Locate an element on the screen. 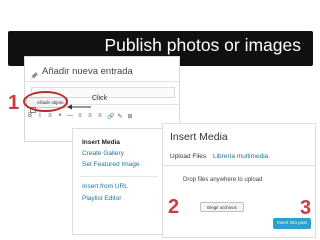  step-number-3: 3 is located at coordinates (306, 208).